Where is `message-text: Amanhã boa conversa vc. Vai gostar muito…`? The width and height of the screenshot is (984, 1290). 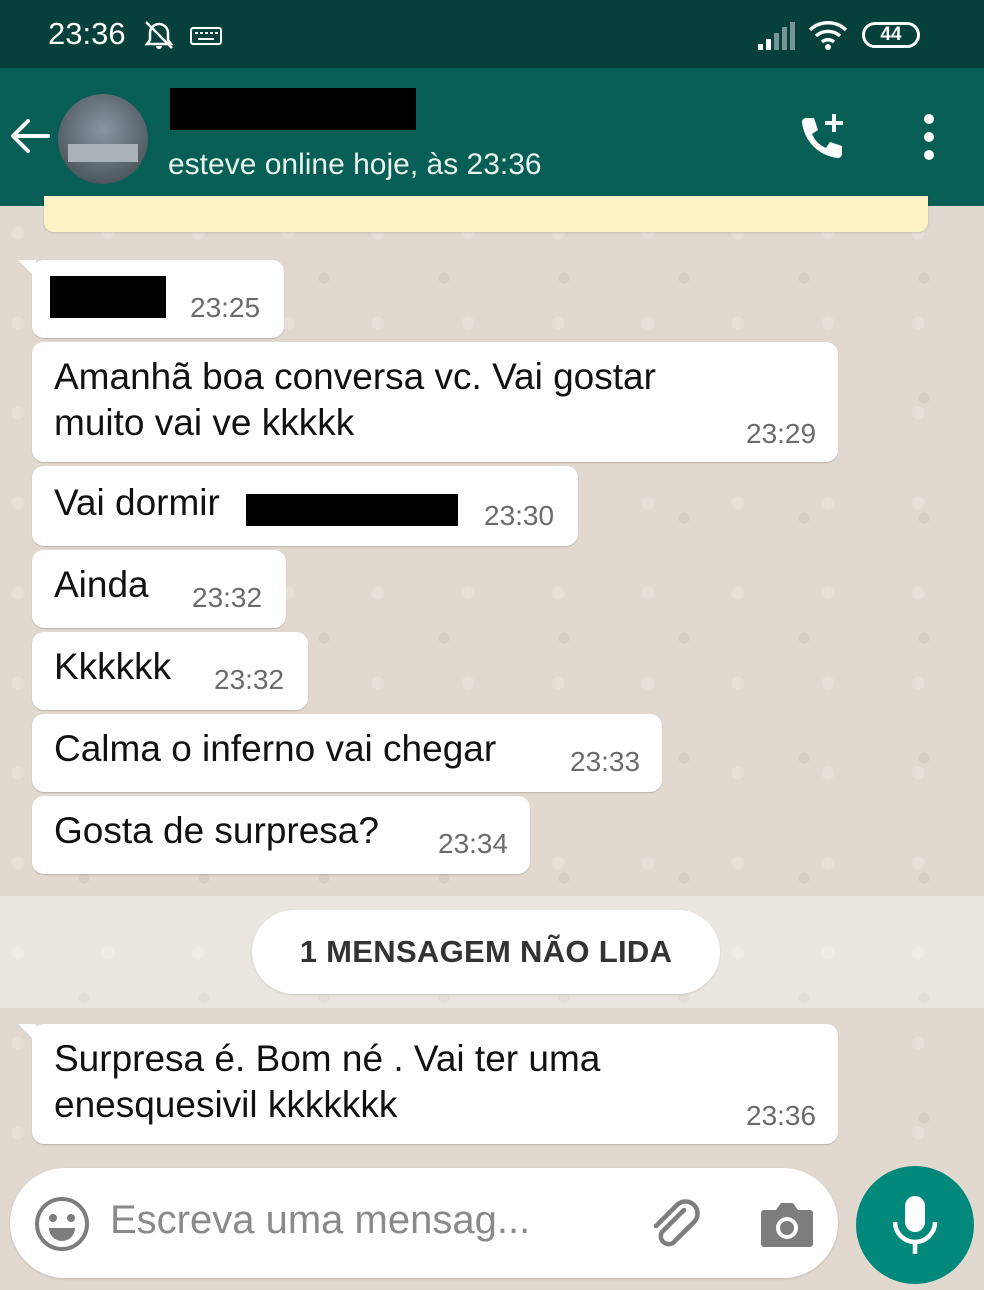 message-text: Amanhã boa conversa vc. Vai gostar muito… is located at coordinates (355, 399).